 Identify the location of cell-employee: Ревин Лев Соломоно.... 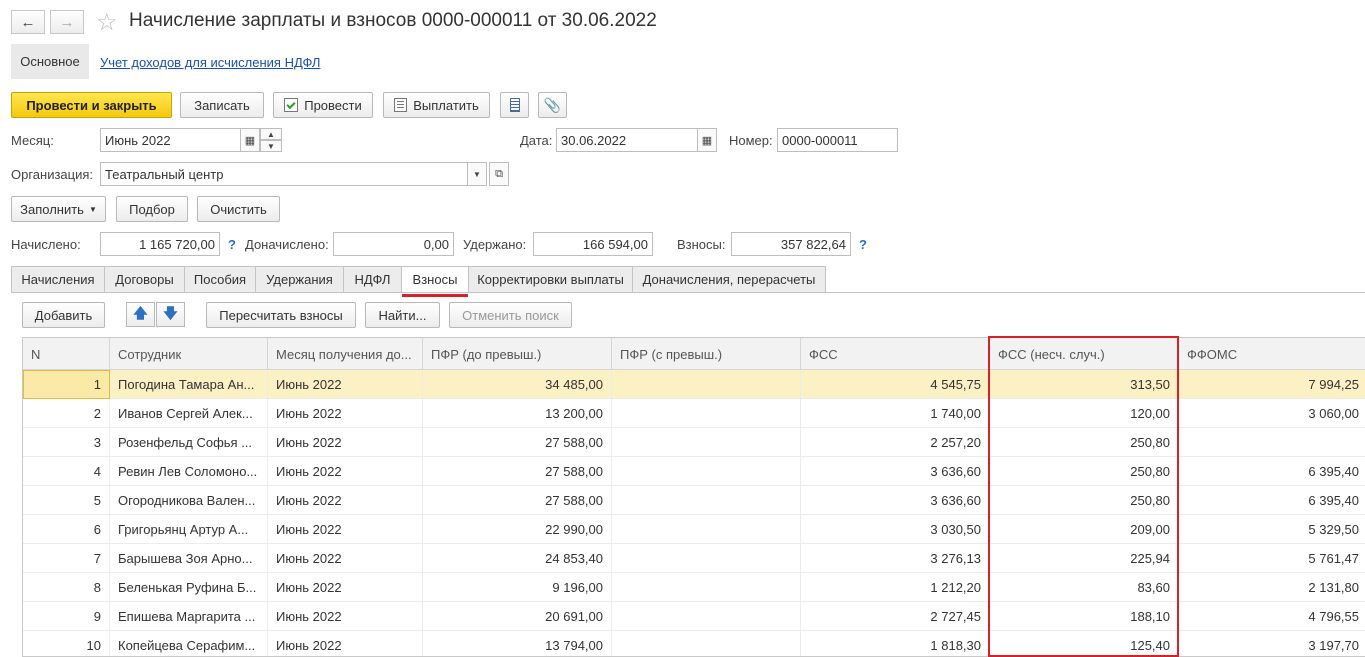
(189, 471).